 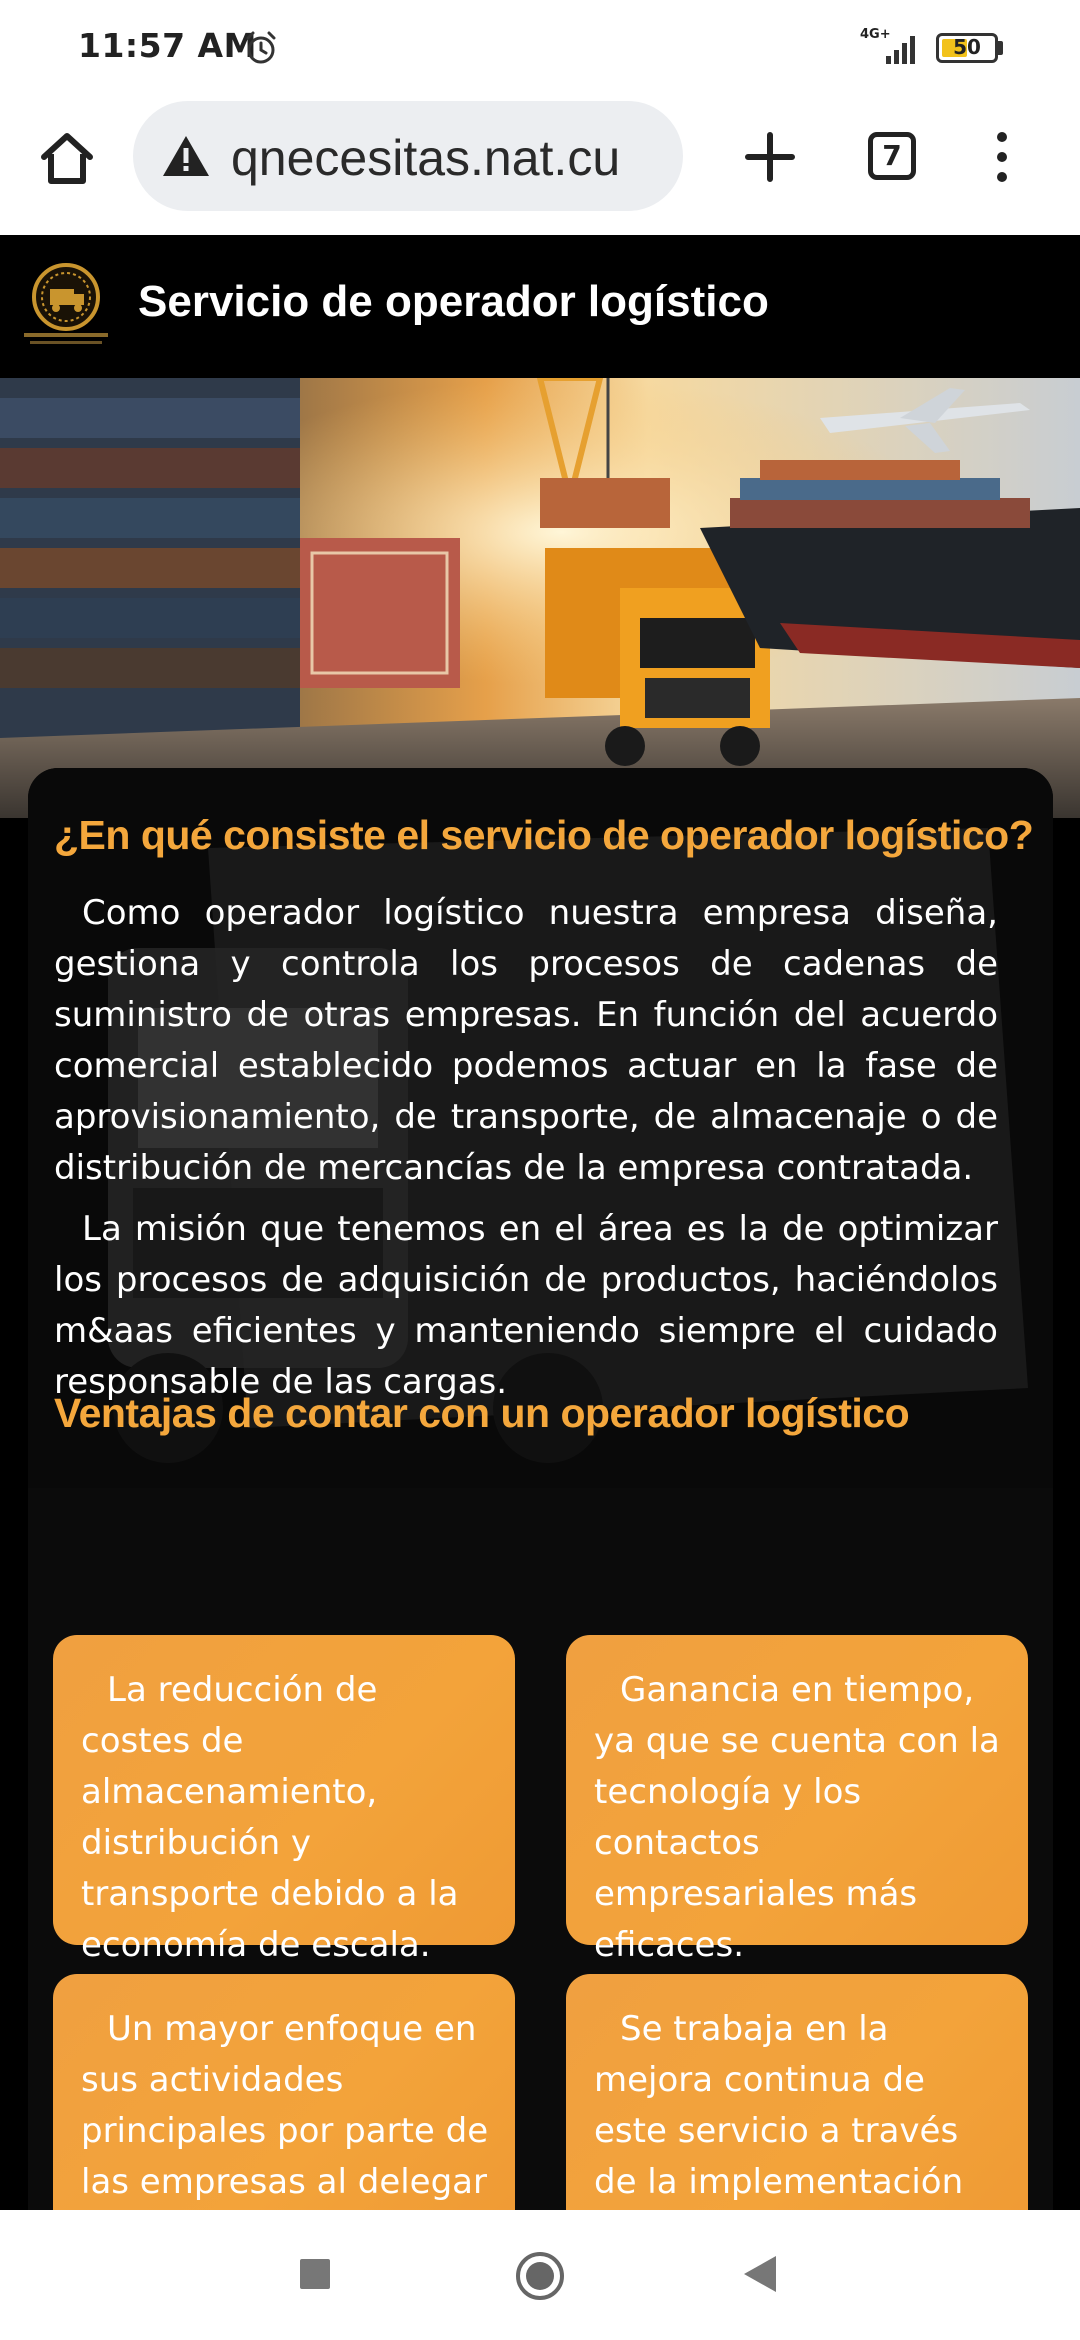 What do you see at coordinates (770, 157) in the screenshot?
I see `new-tab-icon` at bounding box center [770, 157].